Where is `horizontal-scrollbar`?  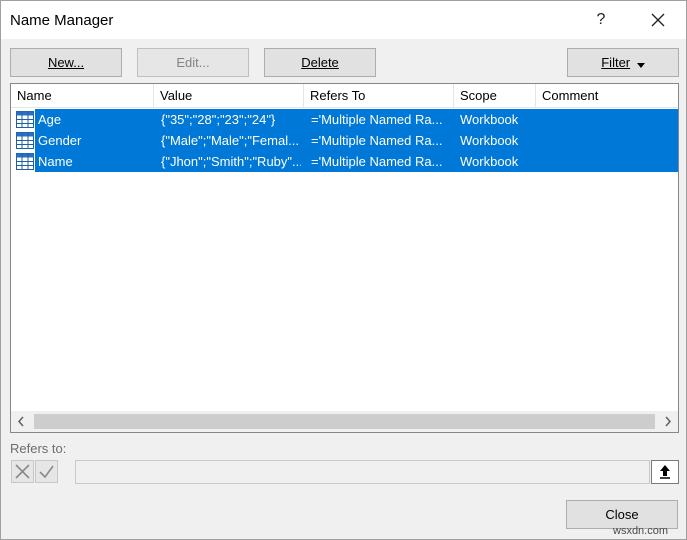
horizontal-scrollbar is located at coordinates (344, 421).